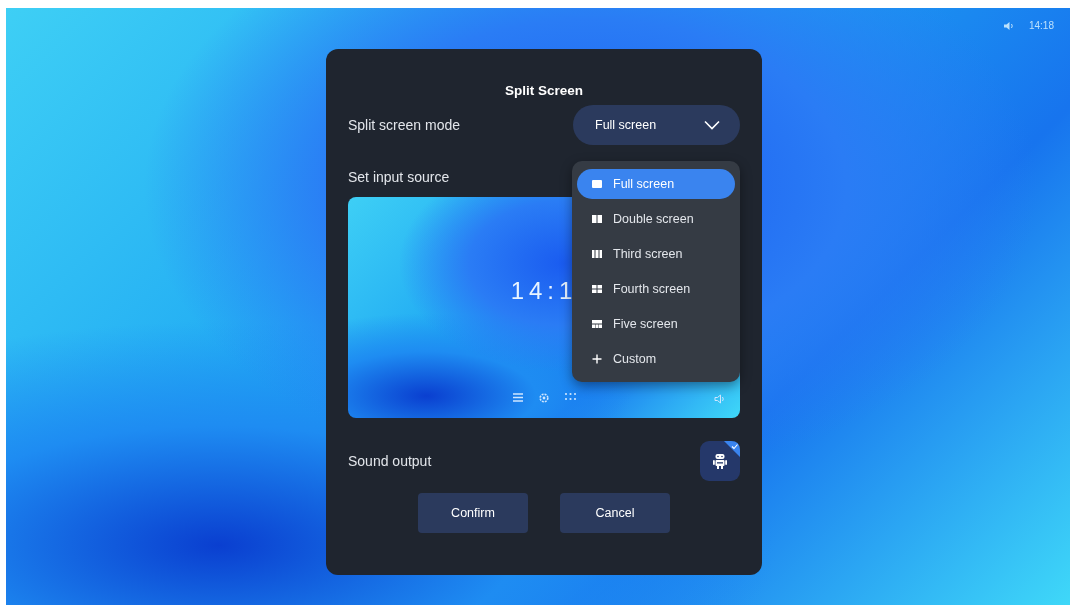  Describe the element at coordinates (732, 449) in the screenshot. I see `check-corner-icon` at that location.